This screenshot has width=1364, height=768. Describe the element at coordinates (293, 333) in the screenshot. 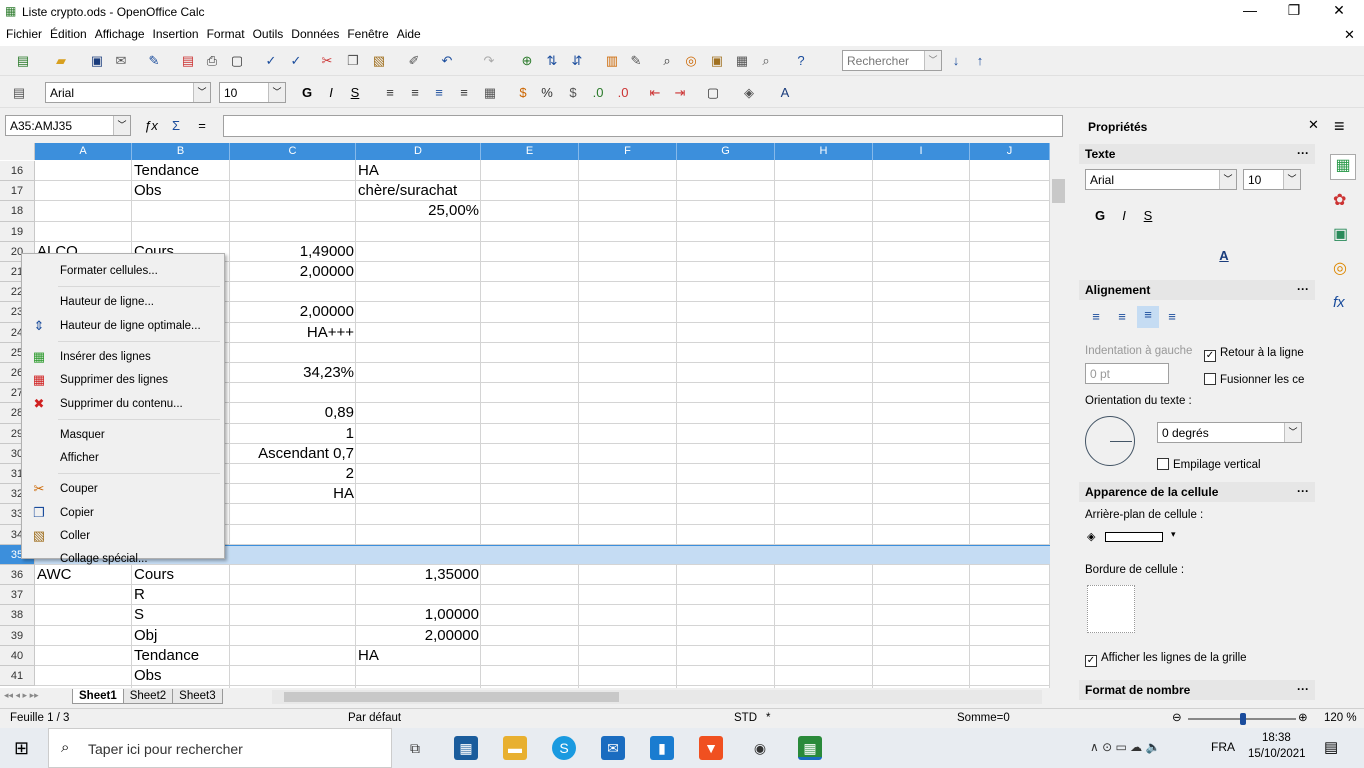

I see `cell-C24: HA+++` at that location.